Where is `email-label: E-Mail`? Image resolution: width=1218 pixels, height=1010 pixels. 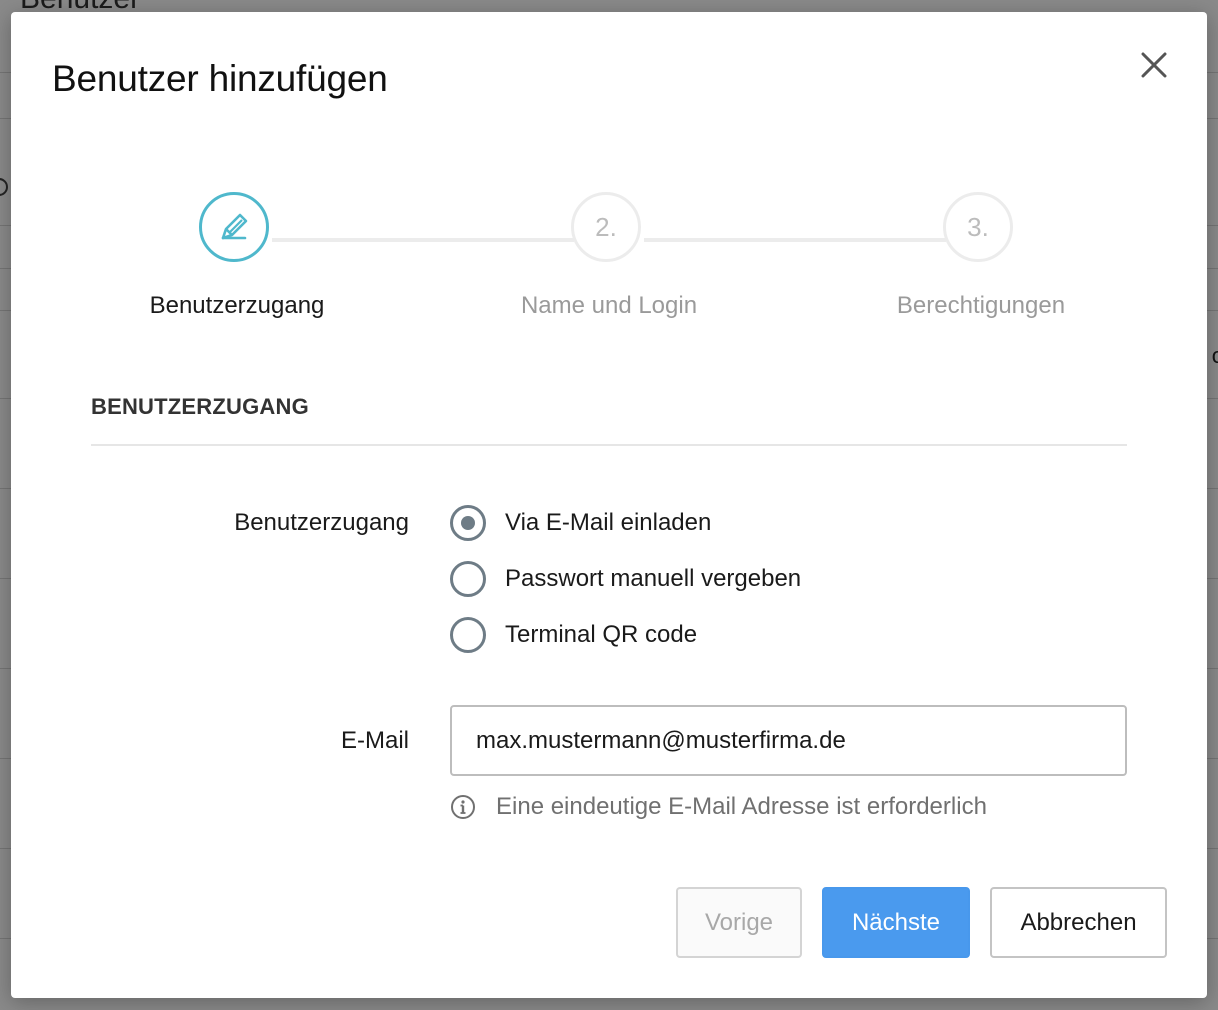
email-label: E-Mail is located at coordinates (374, 740).